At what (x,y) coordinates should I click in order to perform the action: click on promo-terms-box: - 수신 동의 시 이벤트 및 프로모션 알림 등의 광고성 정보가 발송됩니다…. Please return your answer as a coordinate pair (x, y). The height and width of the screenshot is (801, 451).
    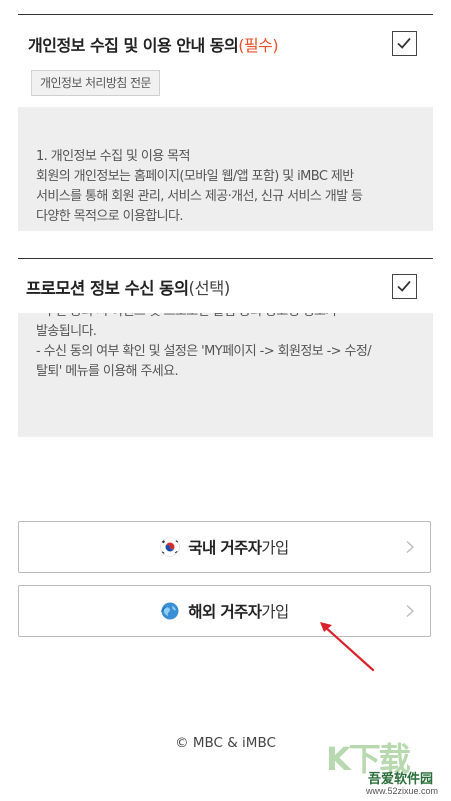
    Looking at the image, I should click on (225, 375).